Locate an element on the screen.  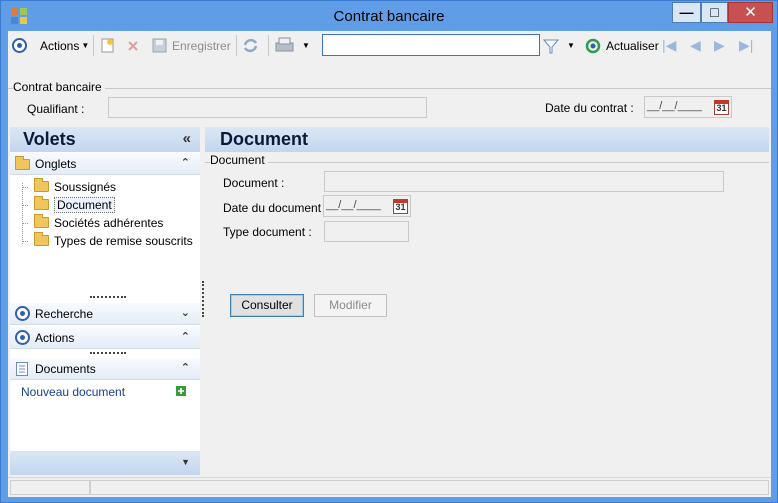
tab-item-label: Document is located at coordinates (84, 204).